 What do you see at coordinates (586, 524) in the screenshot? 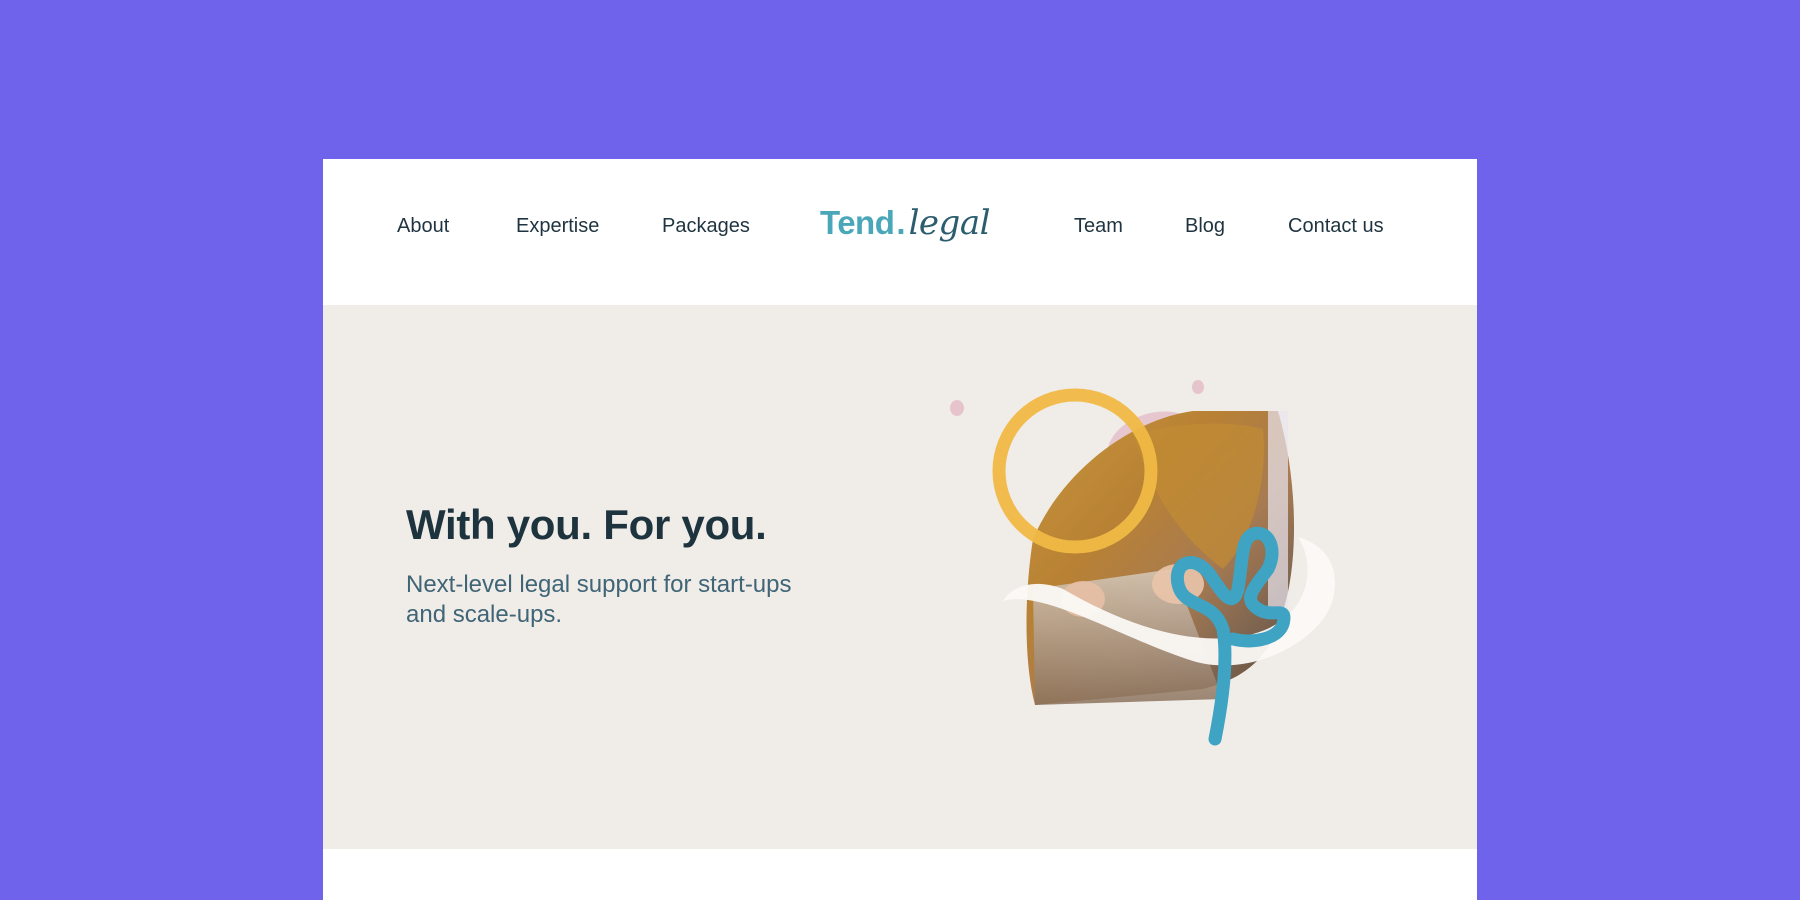
I see `hero-title: With you. For you.` at bounding box center [586, 524].